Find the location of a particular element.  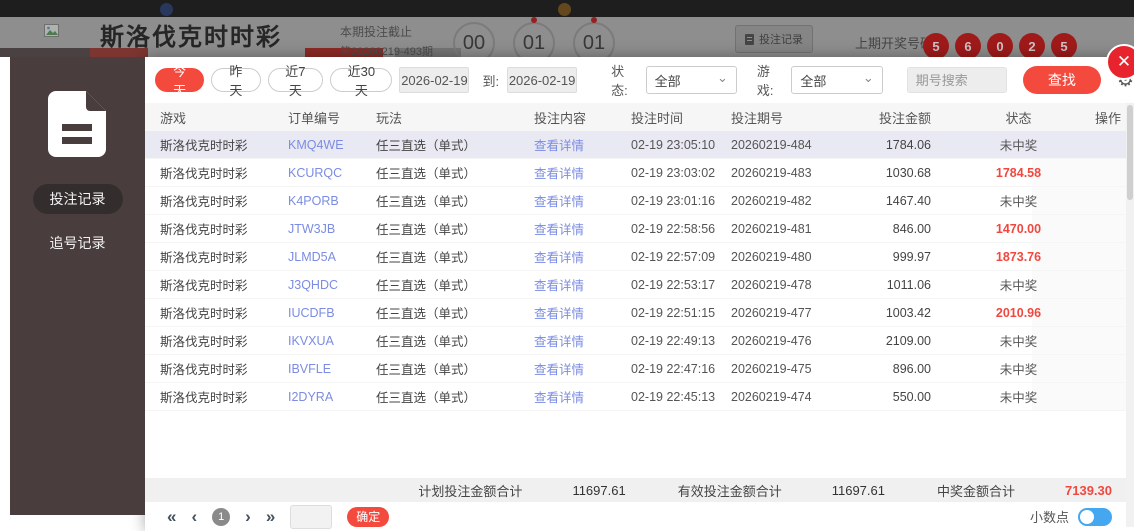

scrollbar is located at coordinates (1130, 315).